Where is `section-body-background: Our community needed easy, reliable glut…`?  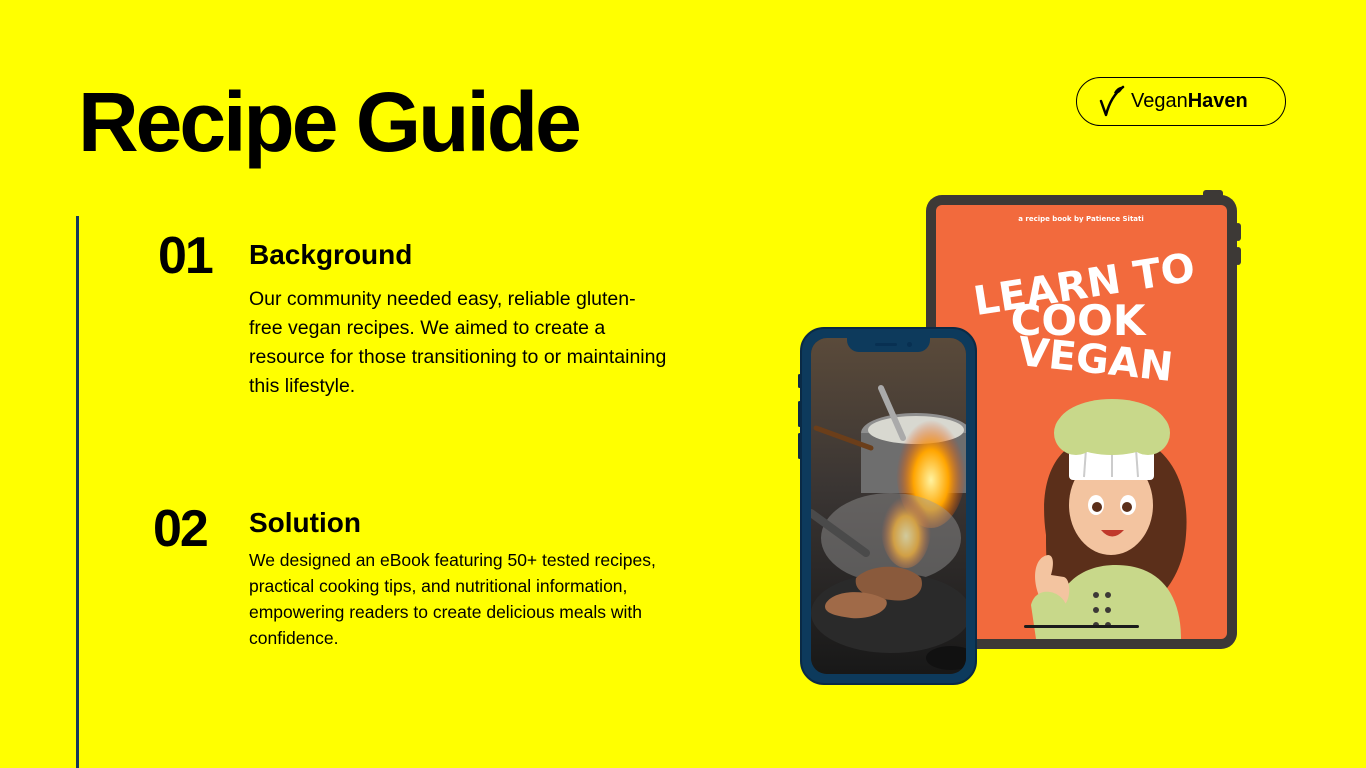 section-body-background: Our community needed easy, reliable glut… is located at coordinates (458, 342).